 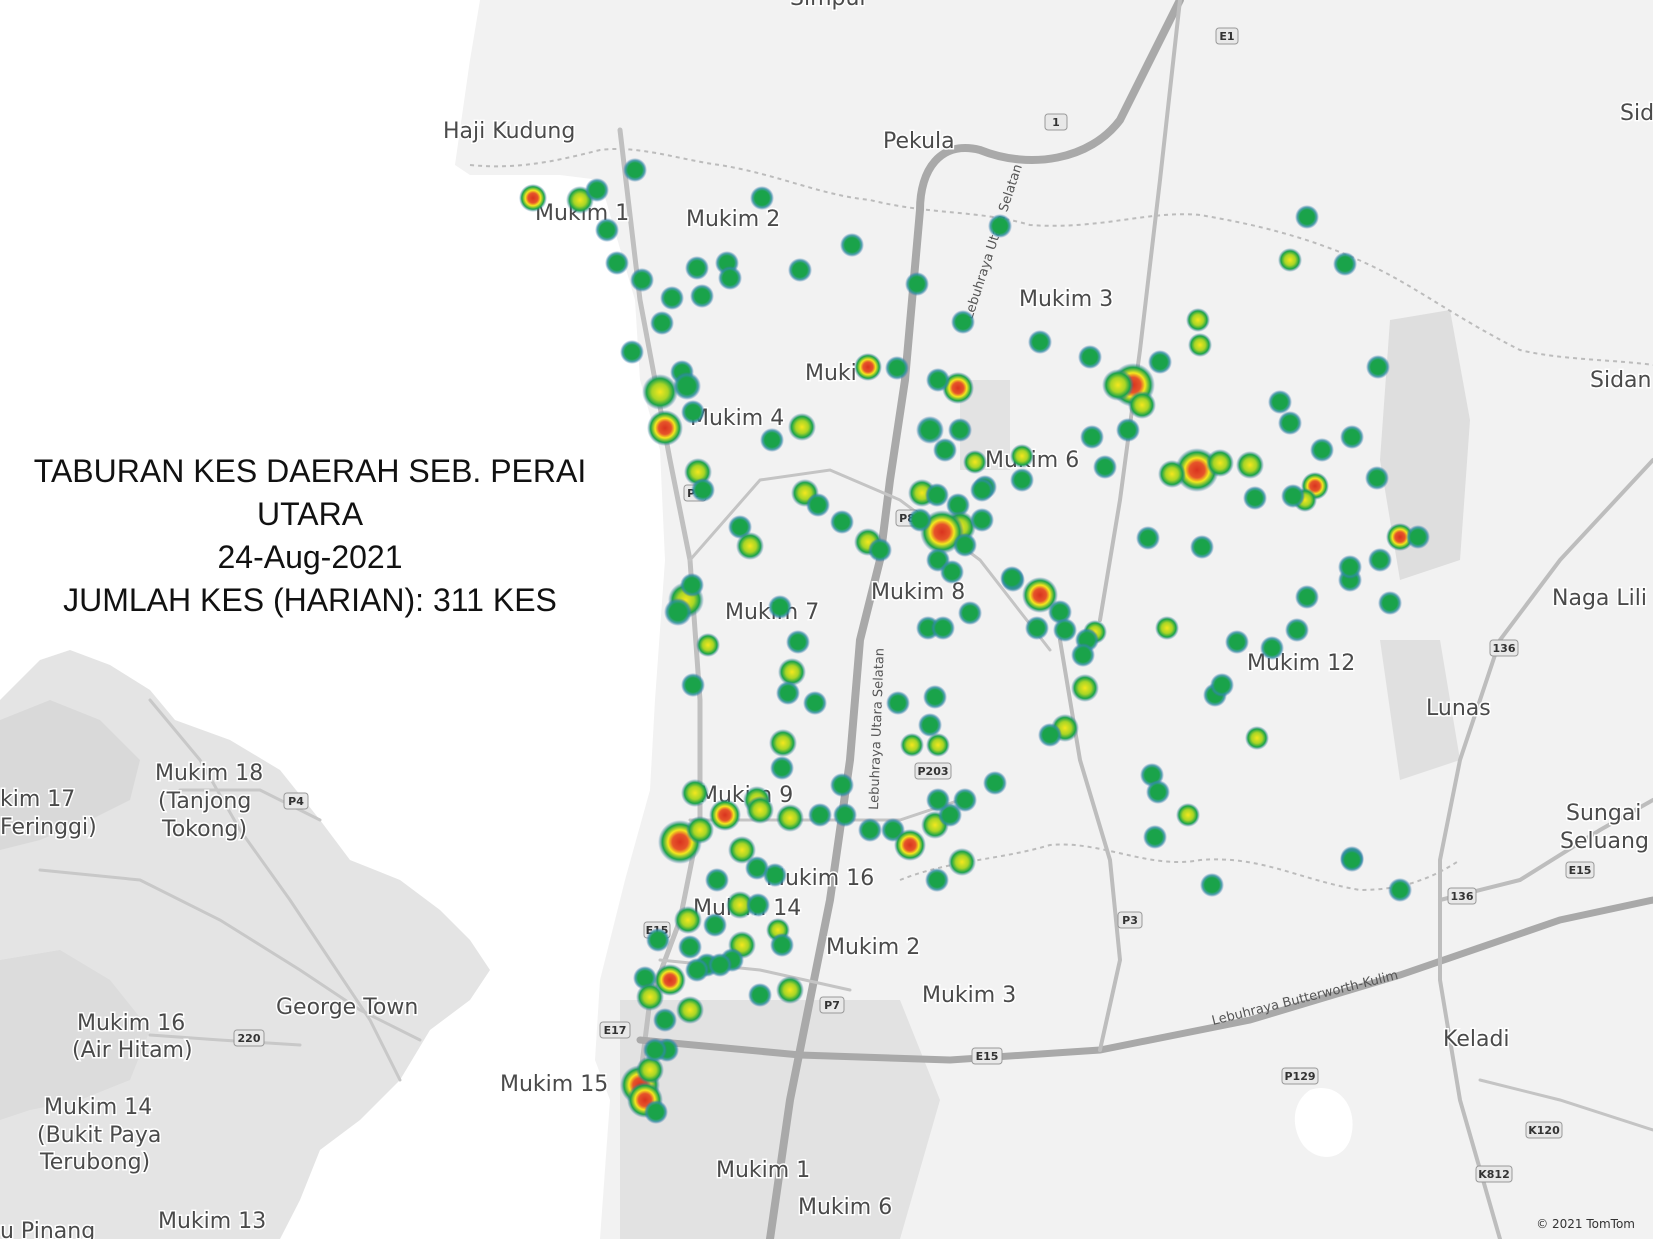 I want to click on label-keladi: Keladi, so click(x=1476, y=1039).